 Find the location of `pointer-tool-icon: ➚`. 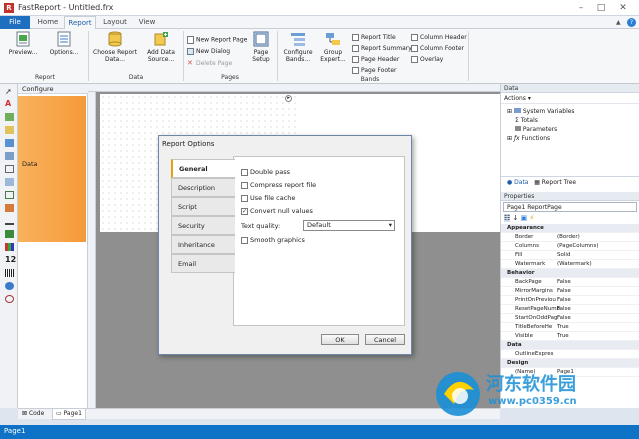

pointer-tool-icon: ➚ is located at coordinates (9, 92).